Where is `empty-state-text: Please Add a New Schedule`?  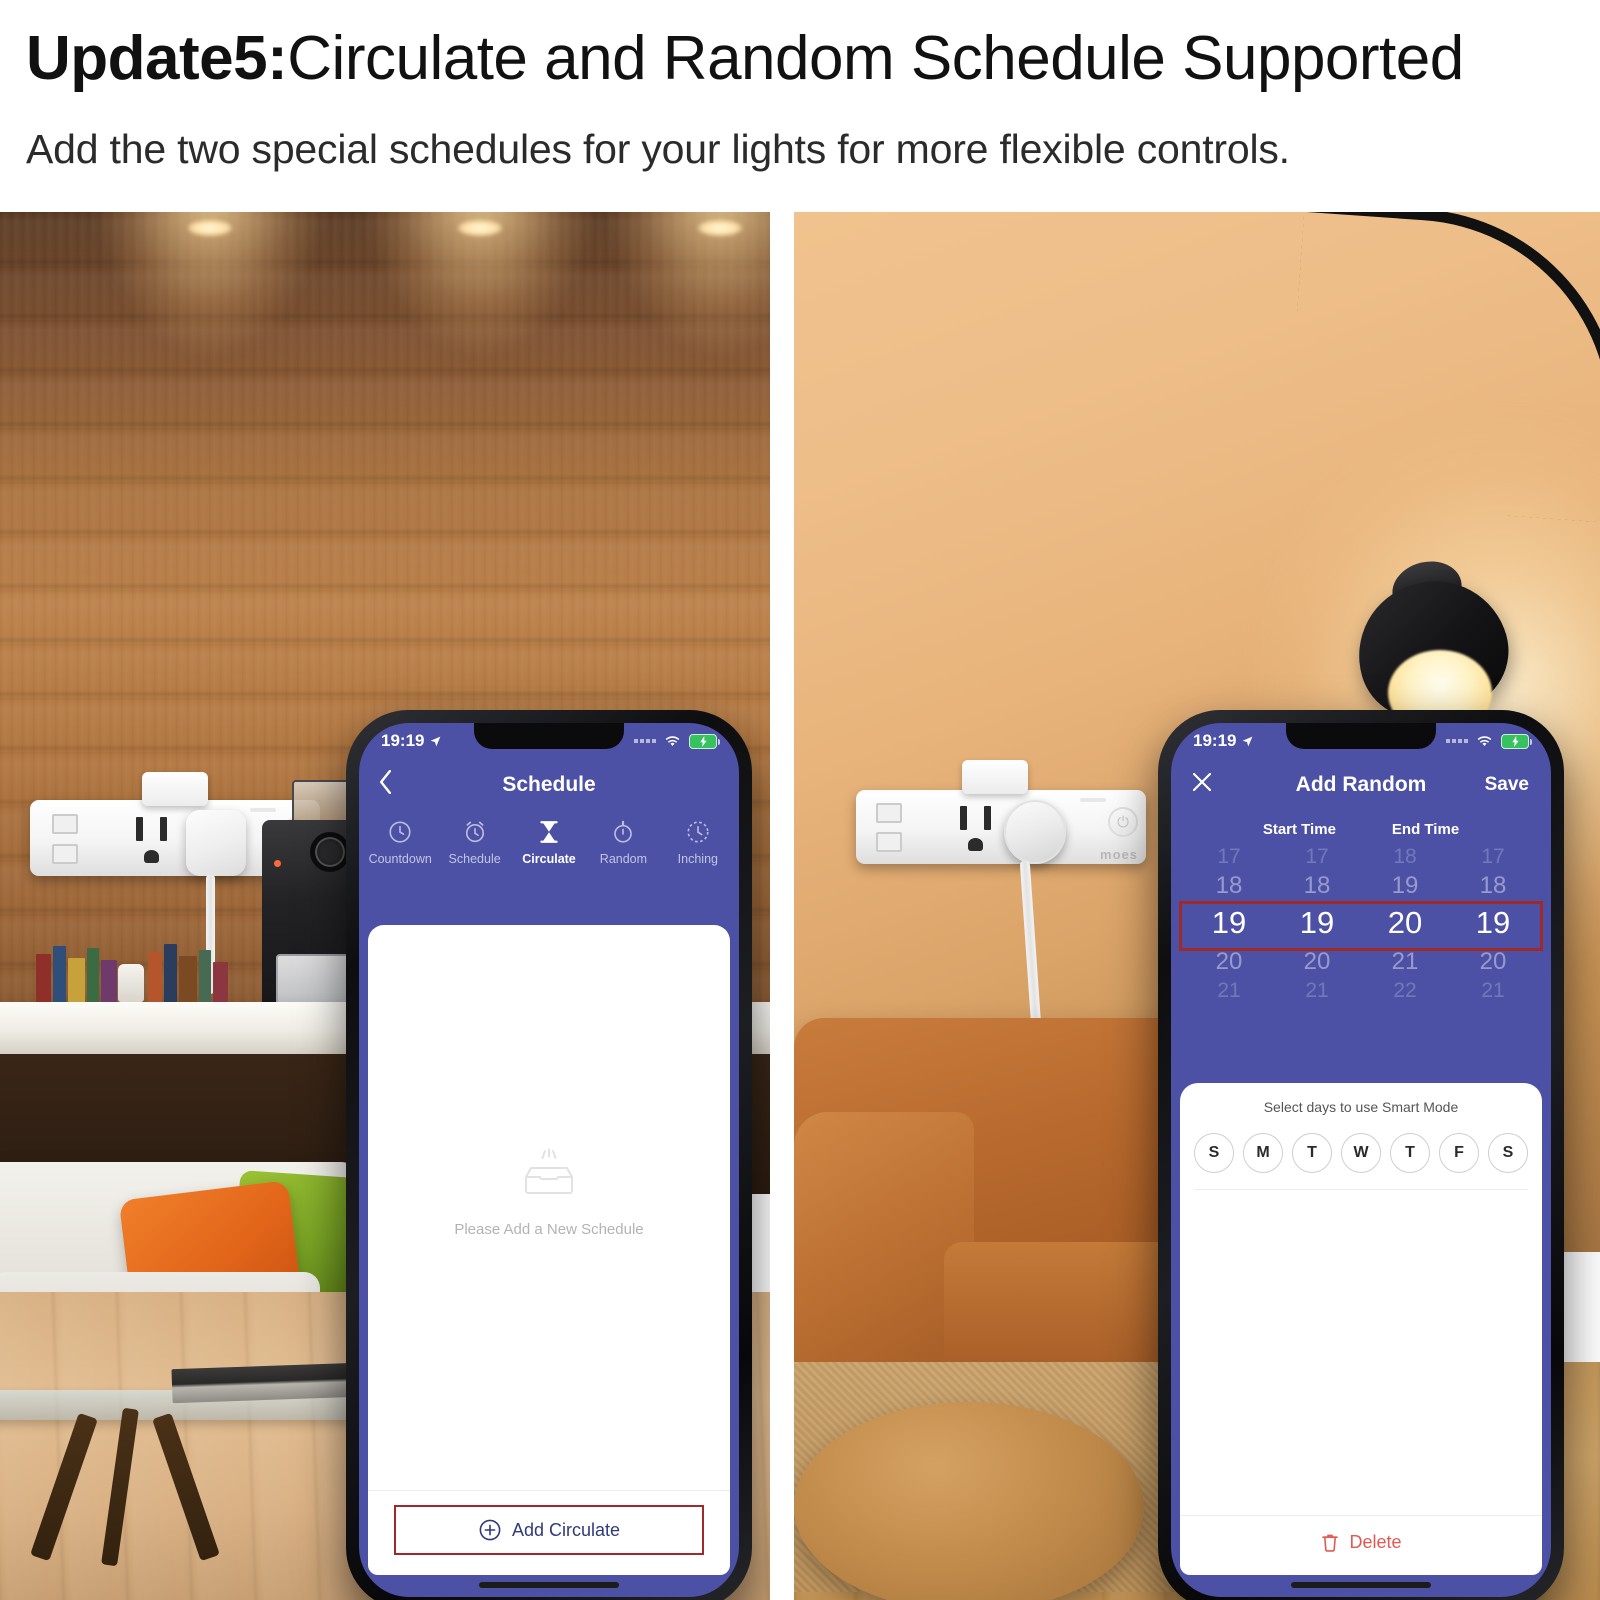 empty-state-text: Please Add a New Schedule is located at coordinates (549, 1229).